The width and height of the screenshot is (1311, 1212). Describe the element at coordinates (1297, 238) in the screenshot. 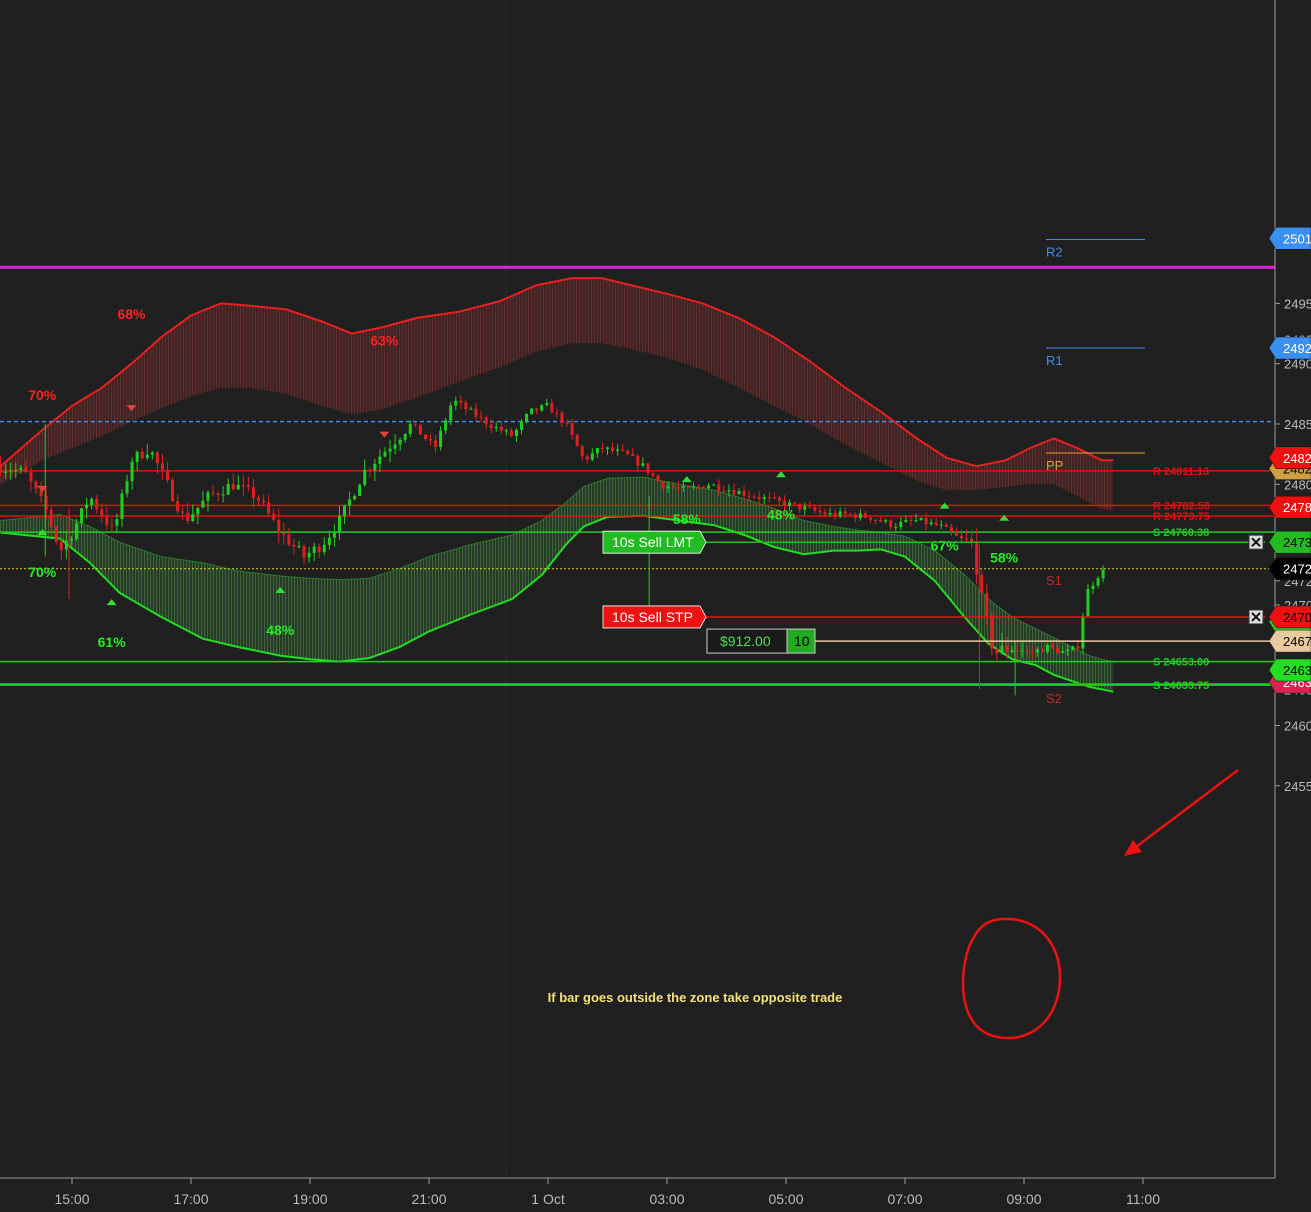

I see `price-tag-r2-text: 2501` at that location.